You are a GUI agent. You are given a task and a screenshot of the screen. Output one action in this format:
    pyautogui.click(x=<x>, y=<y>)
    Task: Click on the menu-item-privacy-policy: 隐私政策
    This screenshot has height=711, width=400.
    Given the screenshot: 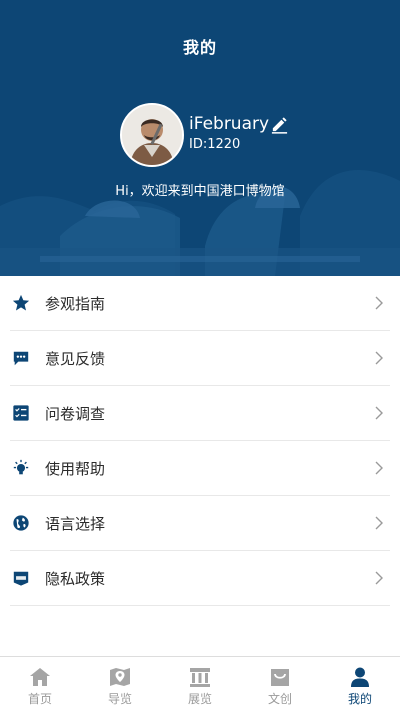 What is the action you would take?
    pyautogui.click(x=200, y=578)
    